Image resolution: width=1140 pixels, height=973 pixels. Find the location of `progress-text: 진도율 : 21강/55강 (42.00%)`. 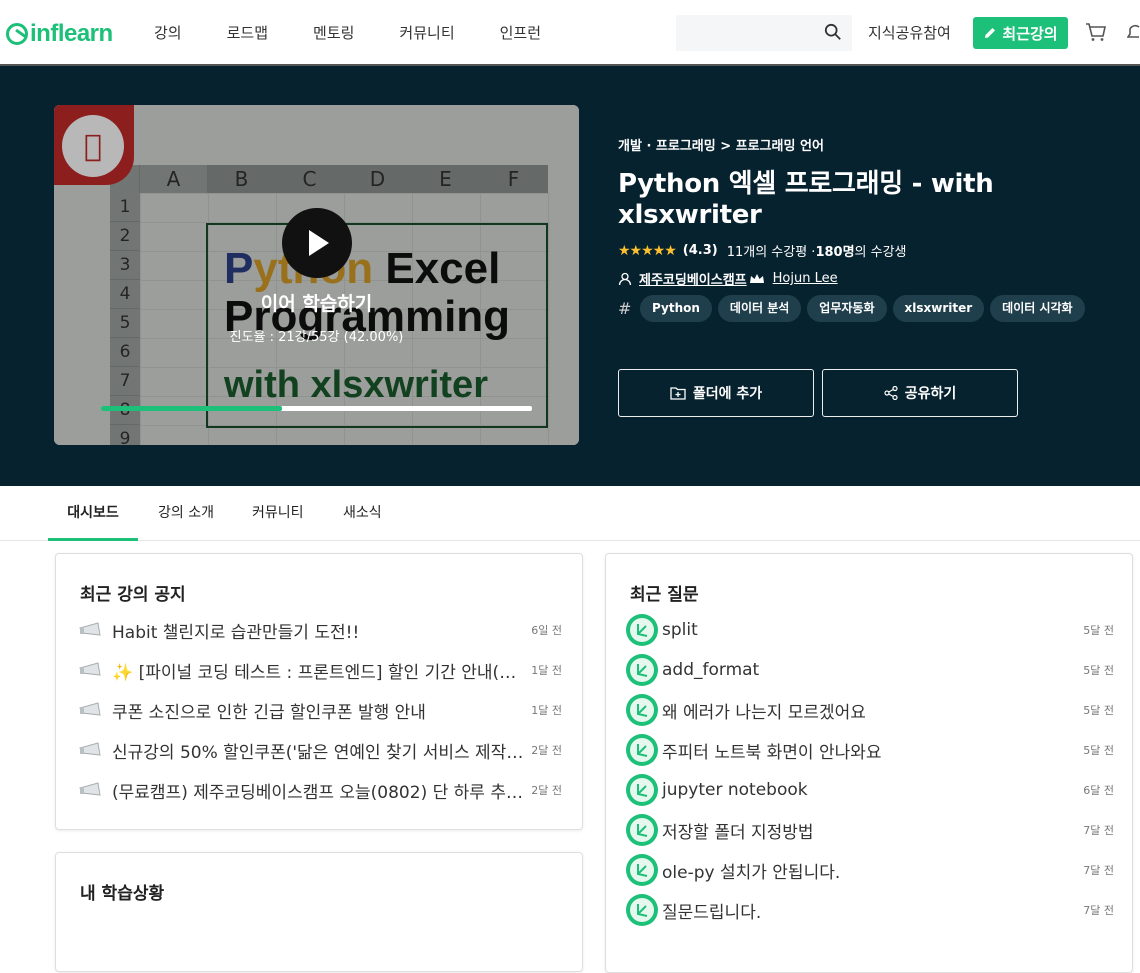

progress-text: 진도율 : 21강/55강 (42.00%) is located at coordinates (316, 337).